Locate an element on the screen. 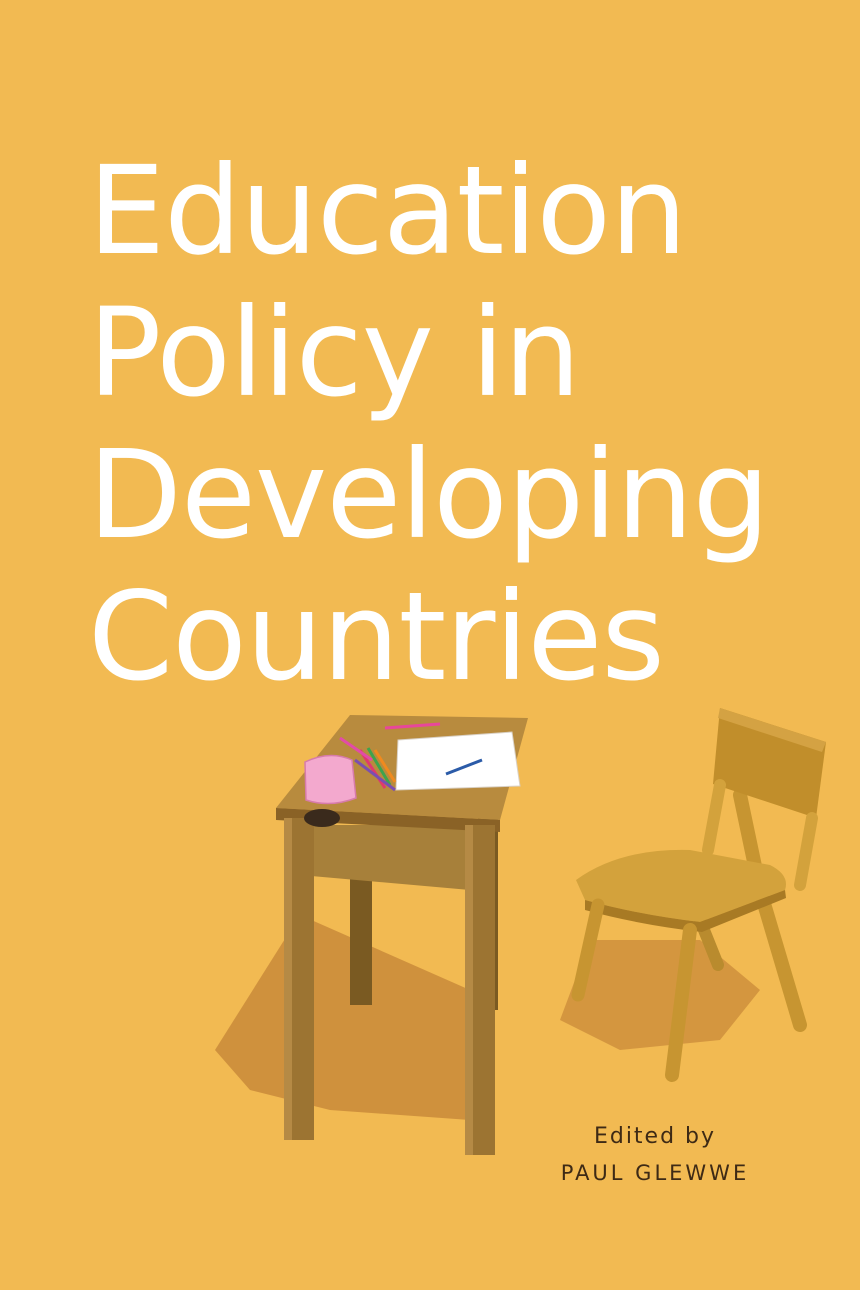  title-line-2: Policy in is located at coordinates (334, 353).